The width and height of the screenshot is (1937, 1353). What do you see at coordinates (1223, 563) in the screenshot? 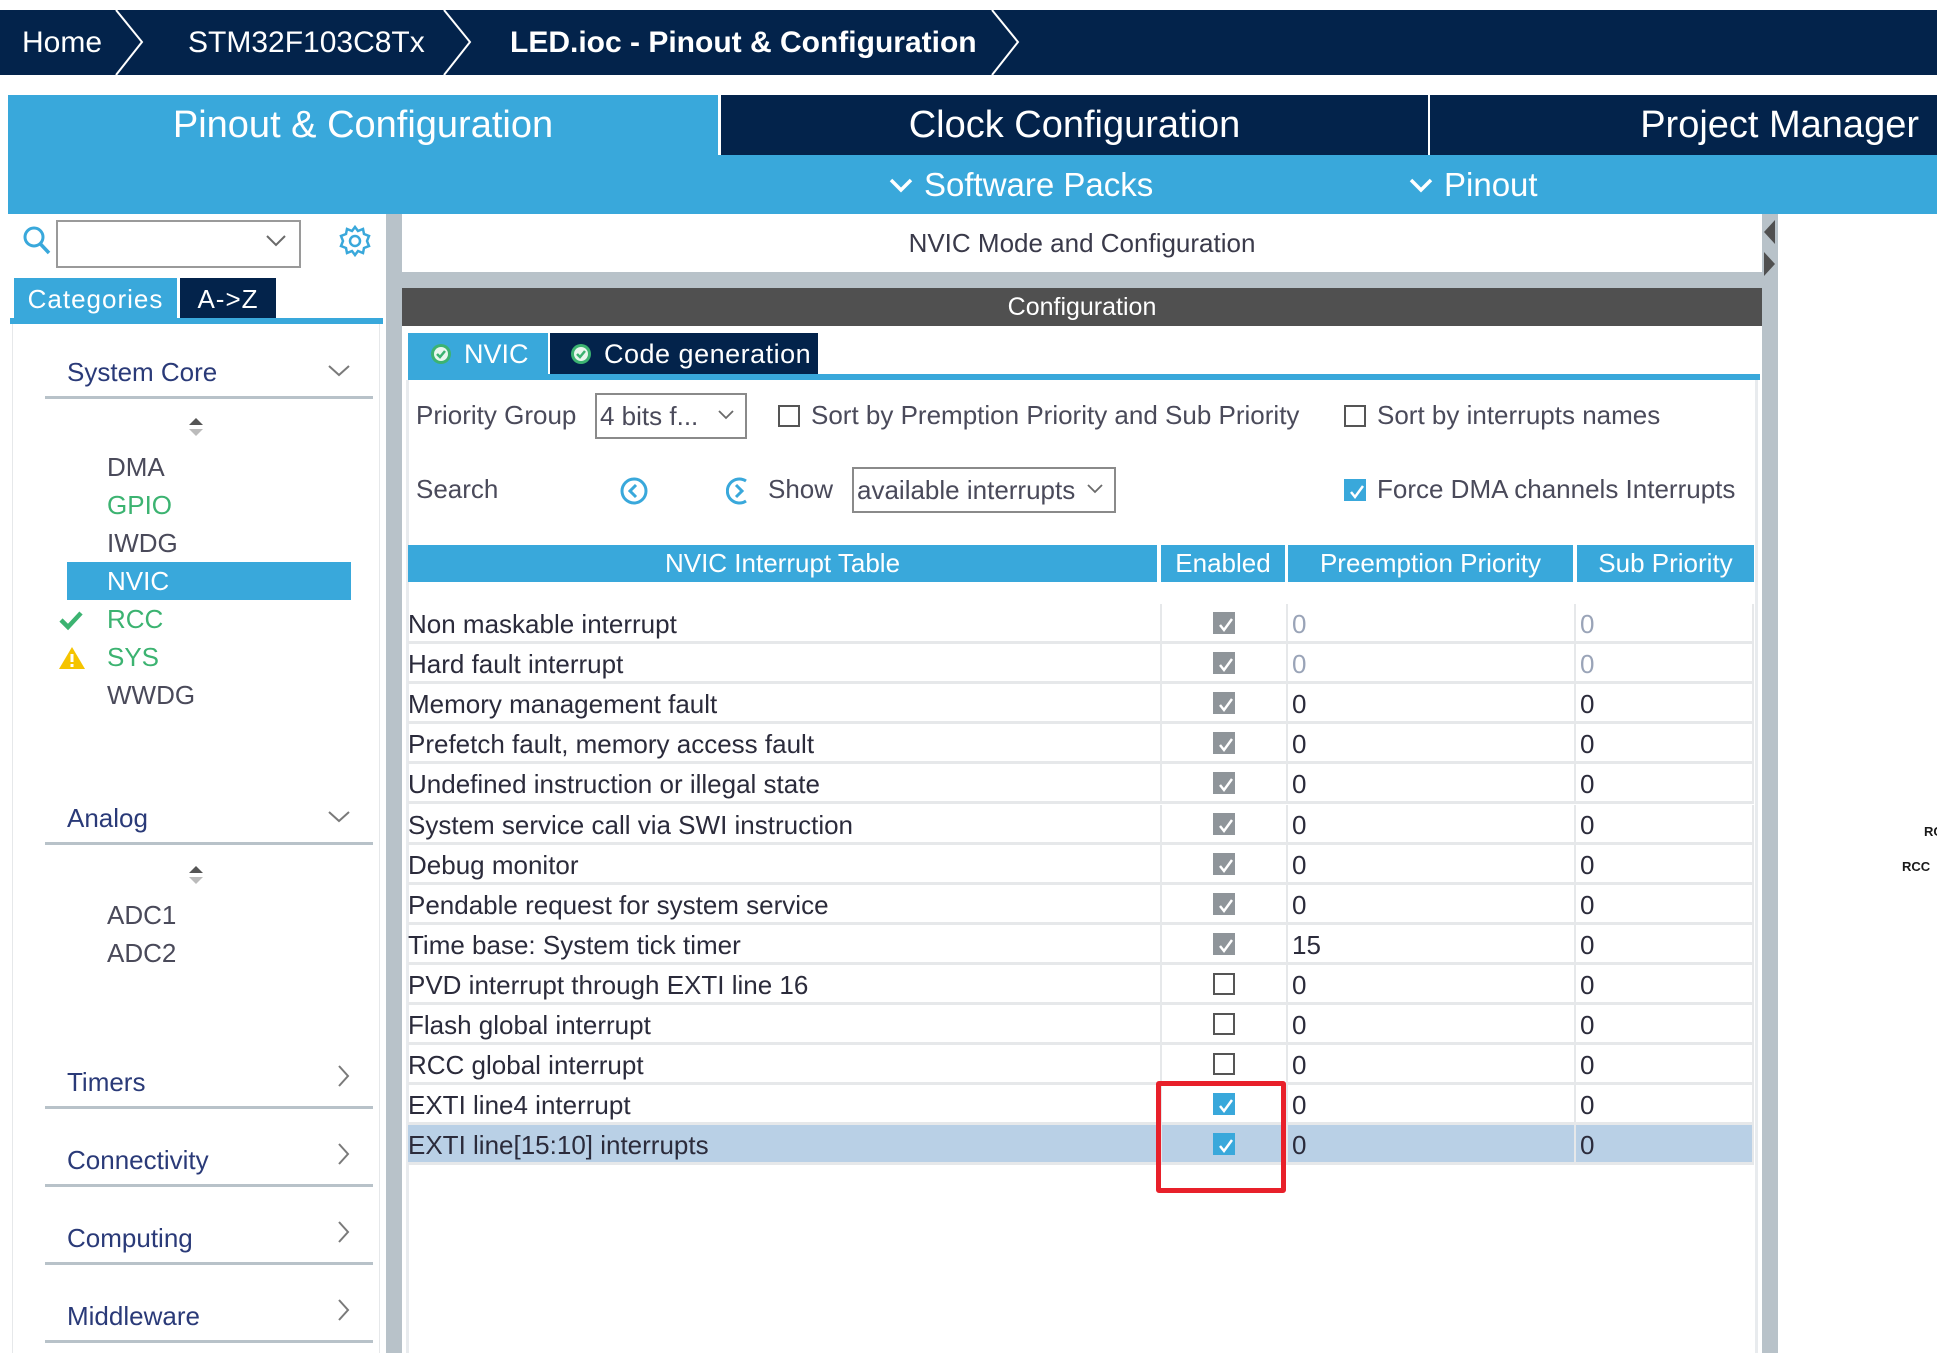
I see `column-header-enabled: Enabled` at bounding box center [1223, 563].